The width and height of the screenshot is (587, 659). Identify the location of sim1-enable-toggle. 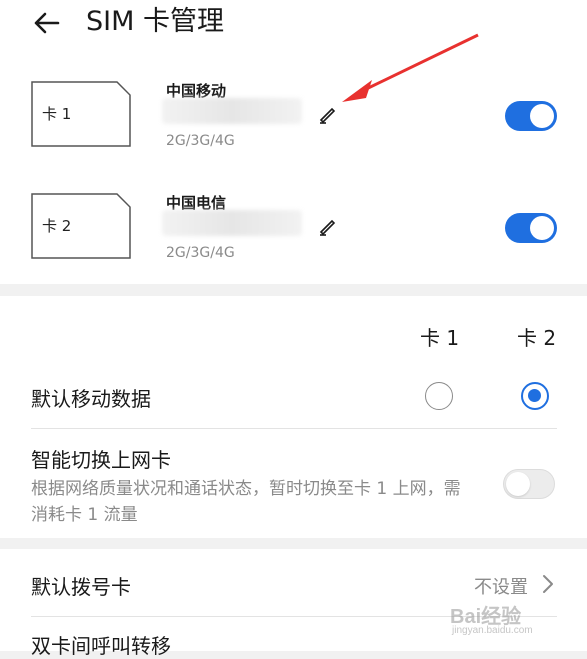
(531, 116).